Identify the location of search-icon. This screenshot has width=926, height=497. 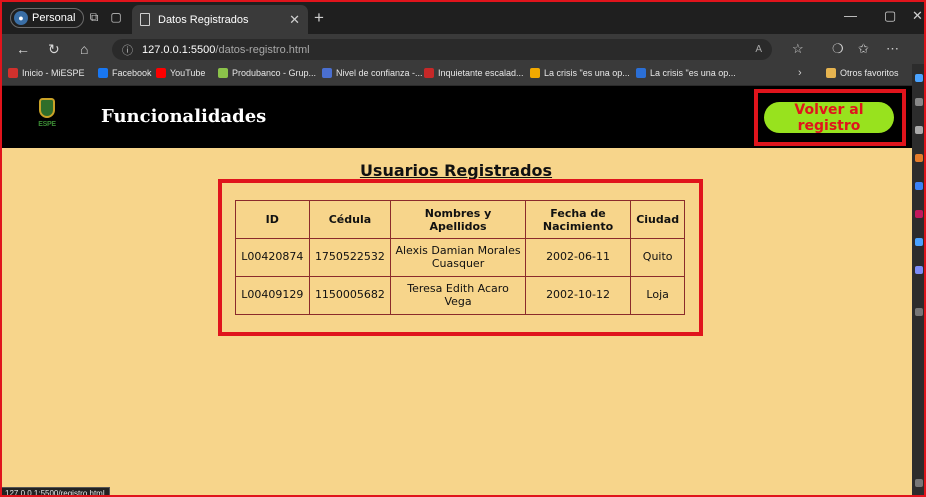
(919, 130).